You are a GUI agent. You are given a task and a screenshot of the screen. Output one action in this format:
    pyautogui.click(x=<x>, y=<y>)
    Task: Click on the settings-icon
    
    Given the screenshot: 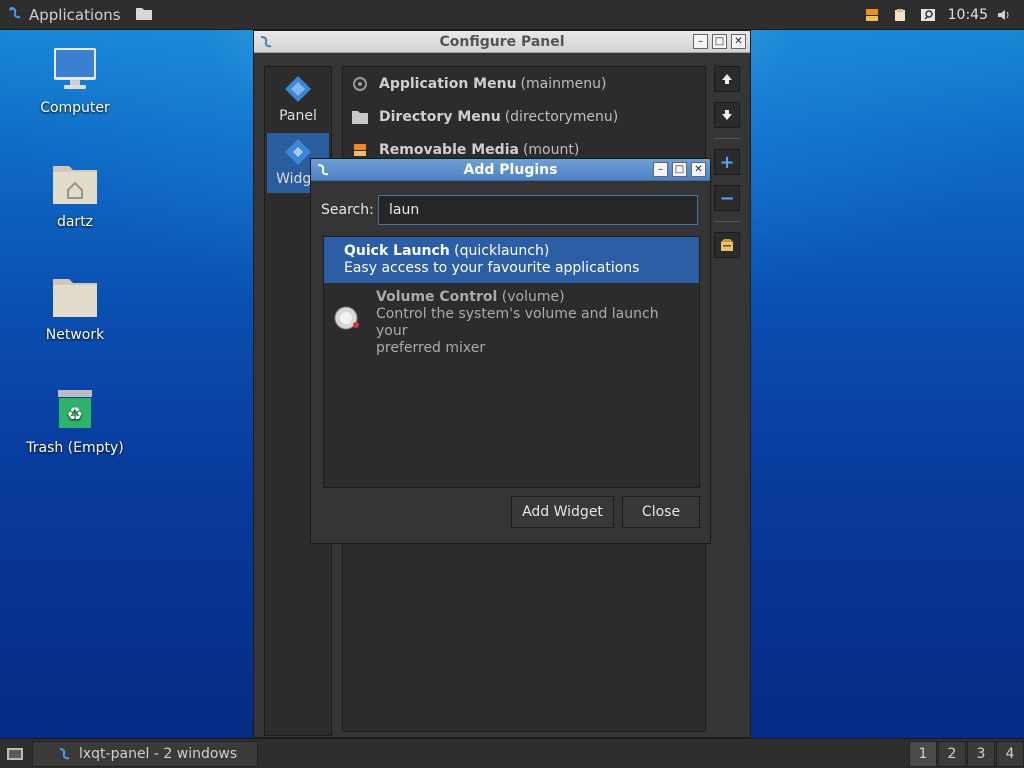 What is the action you would take?
    pyautogui.click(x=727, y=245)
    